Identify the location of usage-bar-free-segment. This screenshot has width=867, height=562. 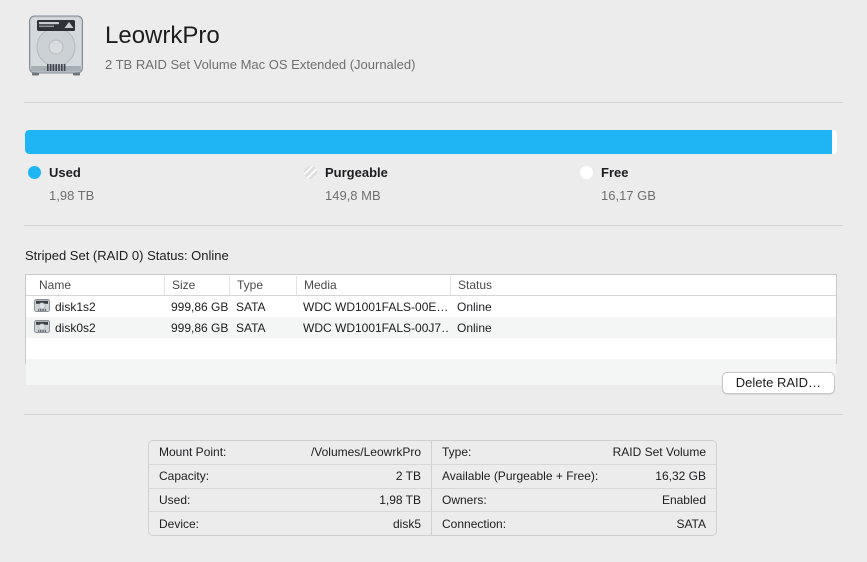
(834, 142).